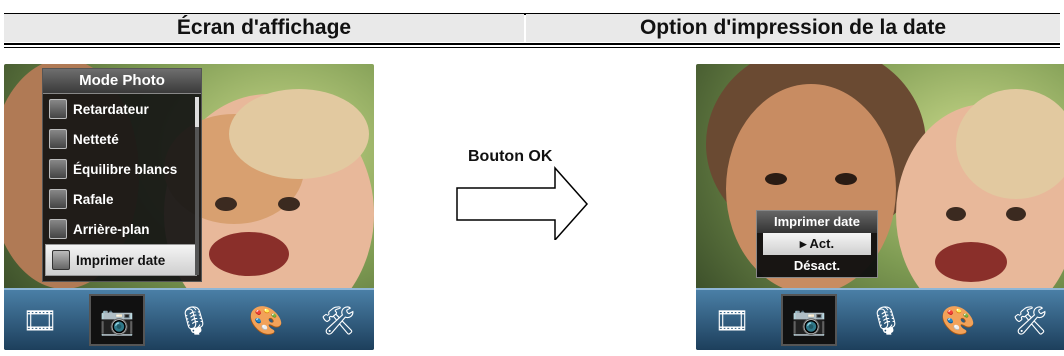  I want to click on background-icon, so click(58, 229).